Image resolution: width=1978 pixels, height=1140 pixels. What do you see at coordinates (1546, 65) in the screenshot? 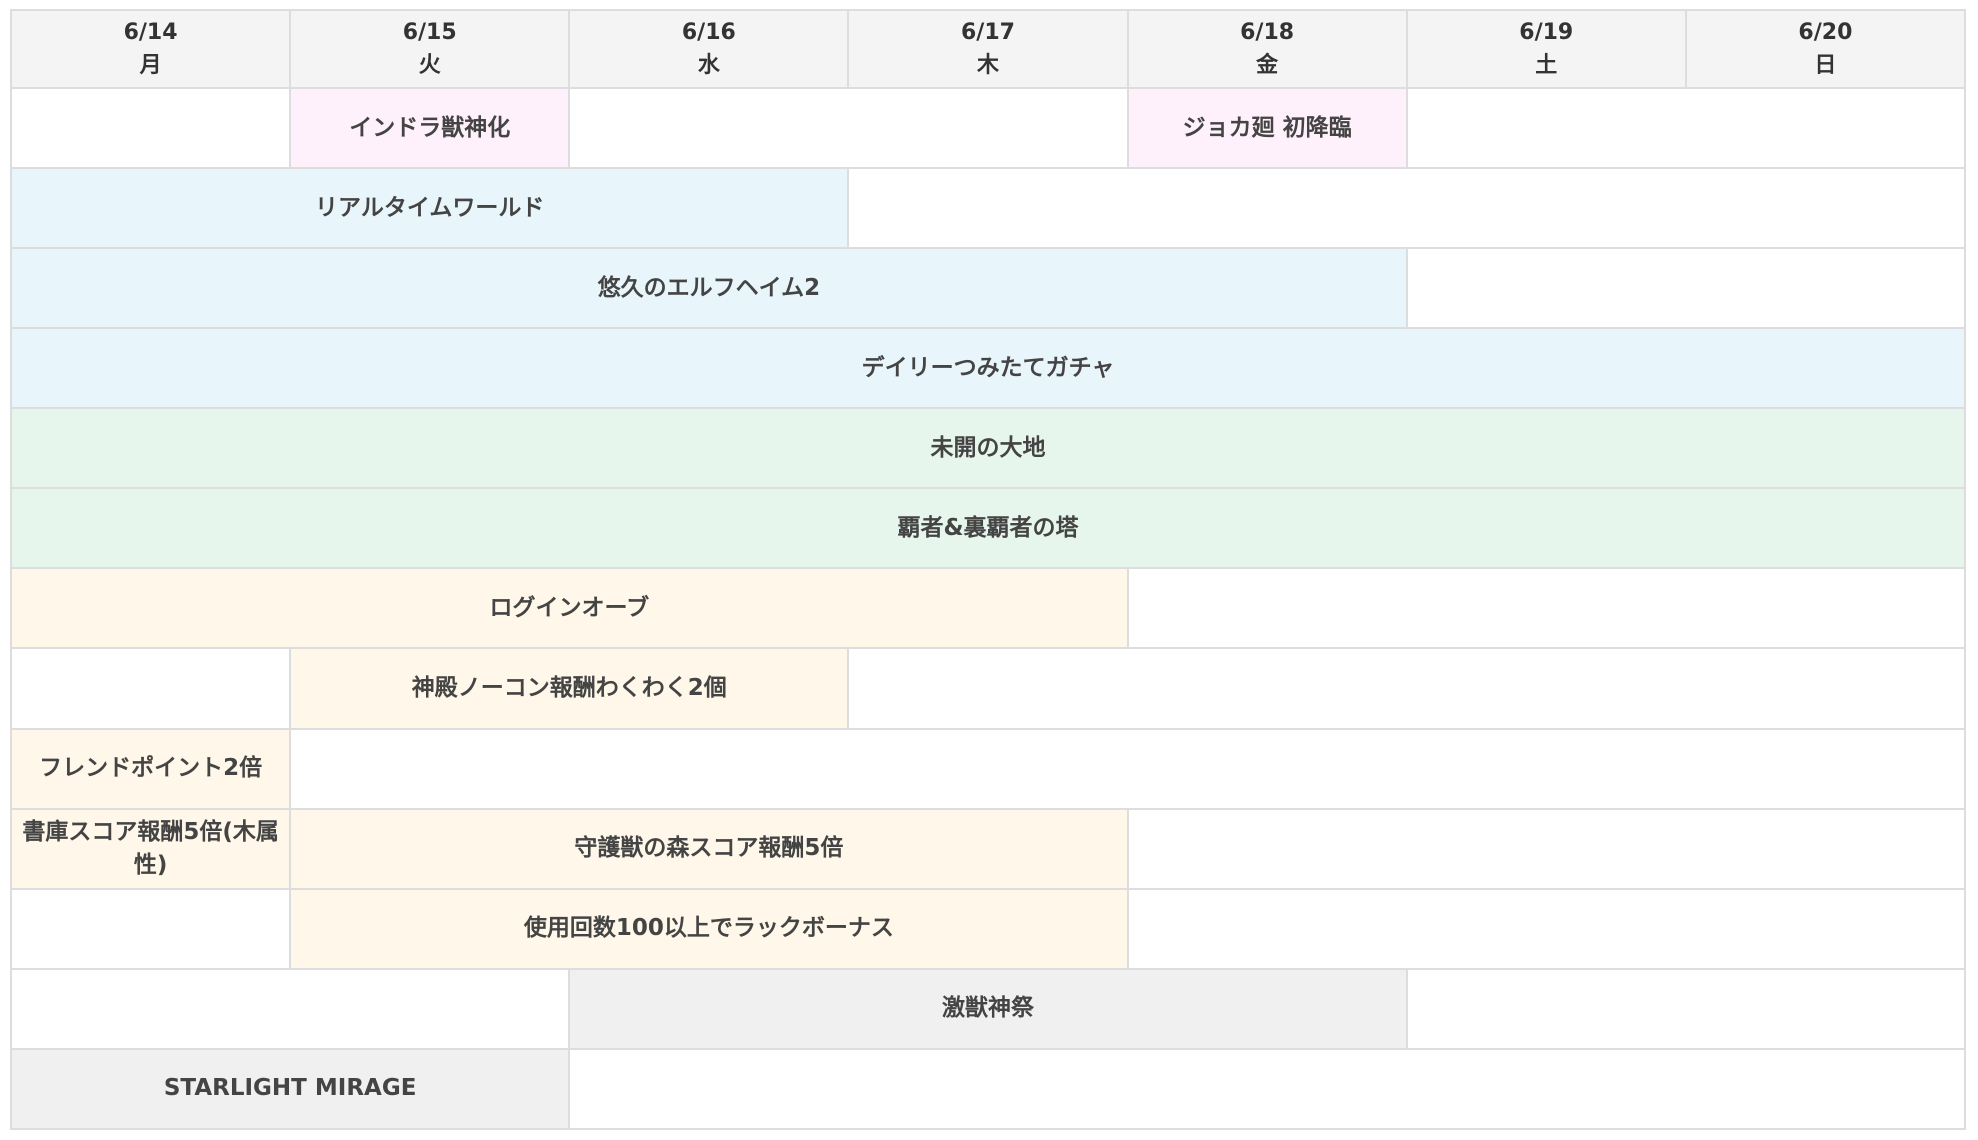
I see `day-weekday: 土` at bounding box center [1546, 65].